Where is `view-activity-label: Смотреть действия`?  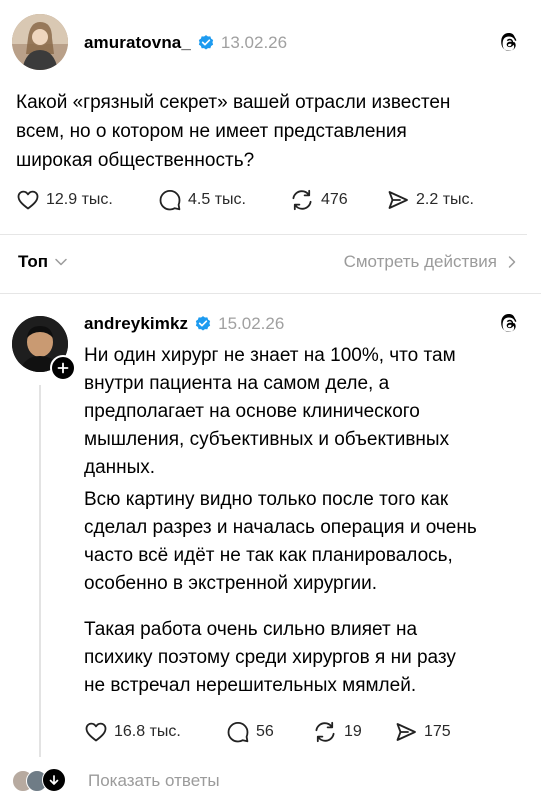
view-activity-label: Смотреть действия is located at coordinates (420, 261).